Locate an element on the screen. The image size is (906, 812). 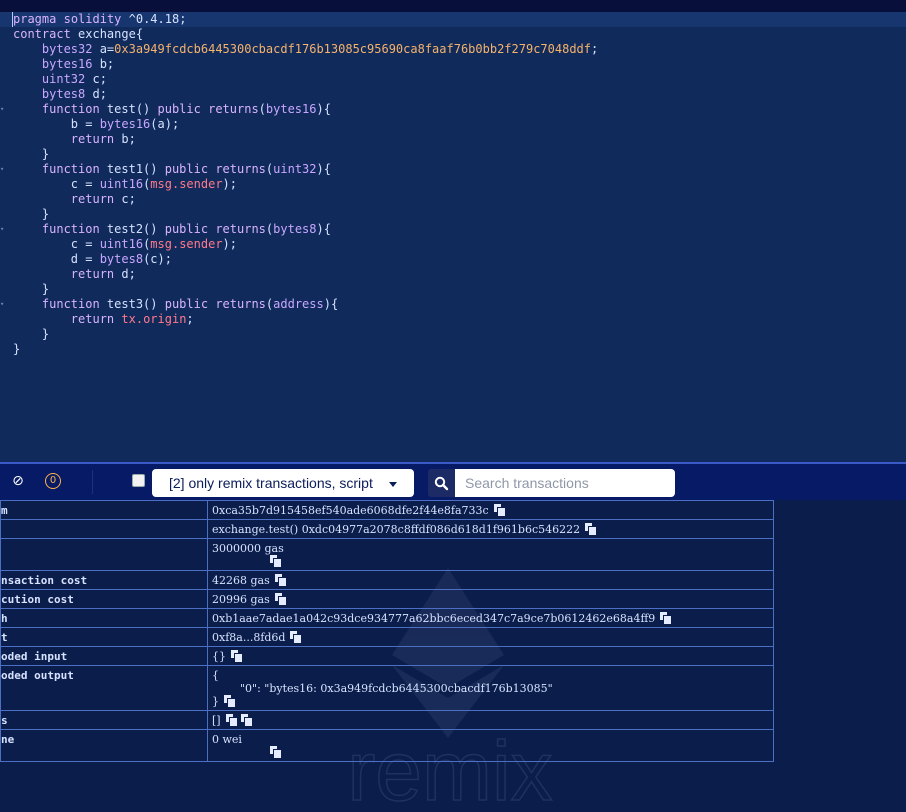
search-button is located at coordinates (441, 483).